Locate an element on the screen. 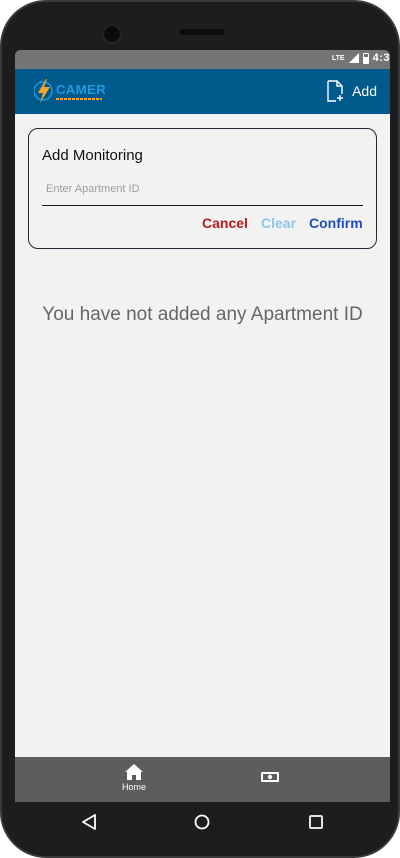 This screenshot has width=400, height=858. logo-tagline-graphic is located at coordinates (79, 98).